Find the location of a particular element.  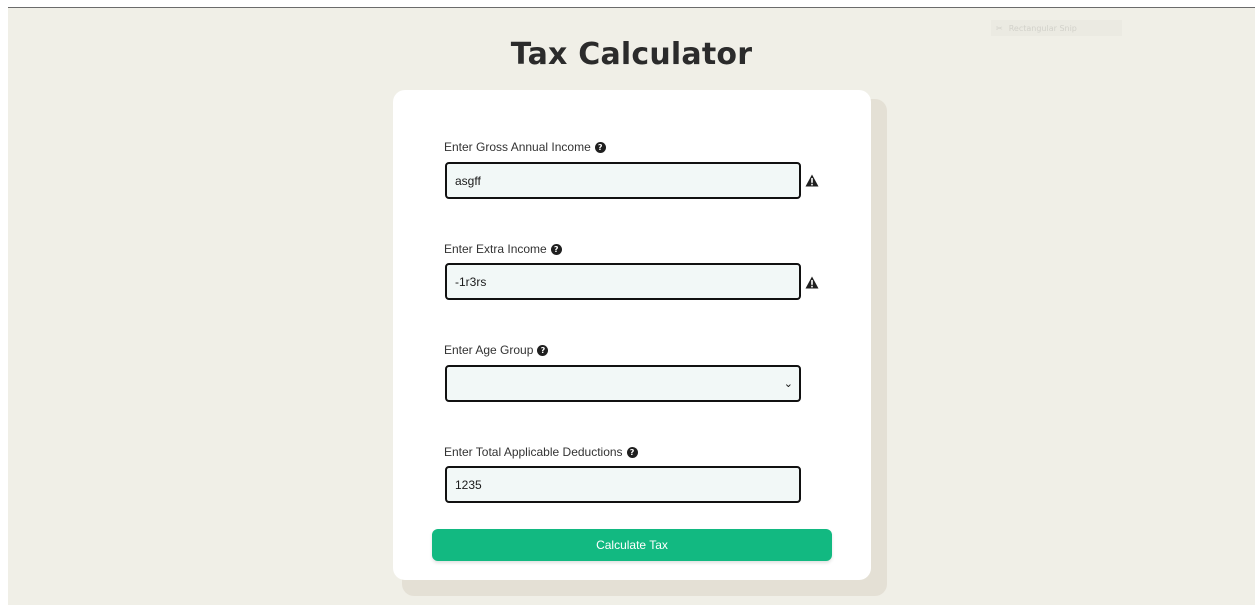

age-group-label-text: Enter Age Group is located at coordinates (489, 350).